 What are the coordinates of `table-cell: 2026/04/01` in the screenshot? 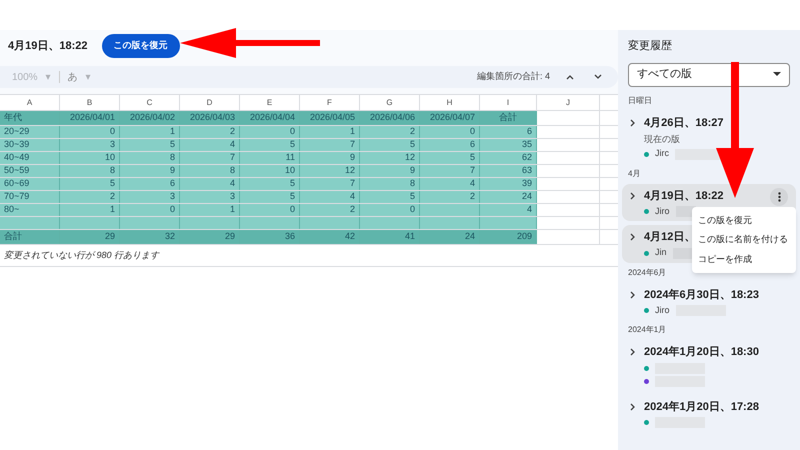 It's located at (90, 118).